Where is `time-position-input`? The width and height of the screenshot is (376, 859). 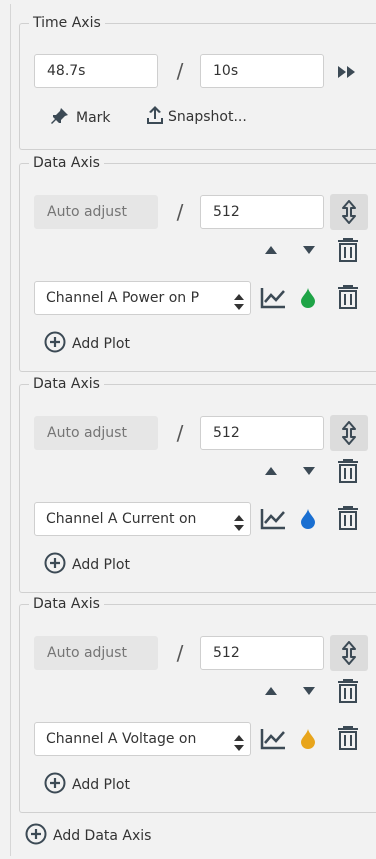 time-position-input is located at coordinates (96, 71).